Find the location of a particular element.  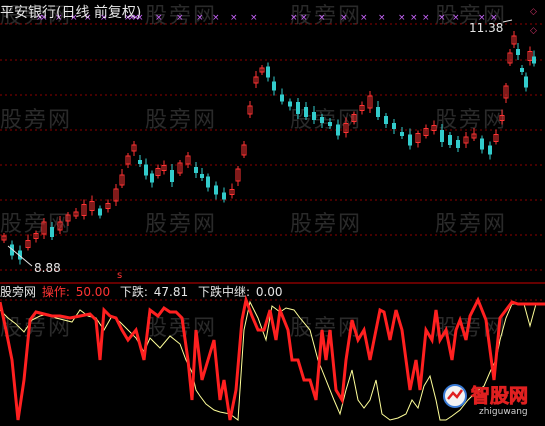

price-low-label: 8.88 is located at coordinates (47, 268).